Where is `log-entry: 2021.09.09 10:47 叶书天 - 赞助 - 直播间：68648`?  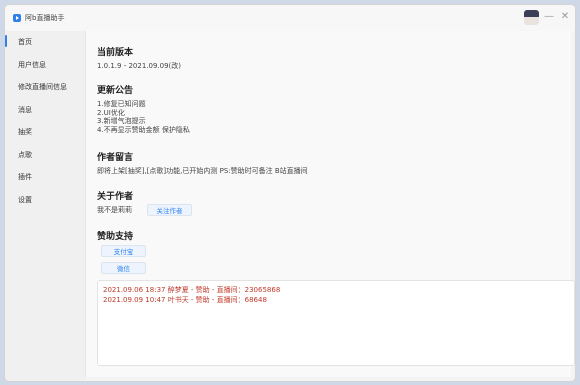 log-entry: 2021.09.09 10:47 叶书天 - 赞助 - 直播间：68648 is located at coordinates (185, 300).